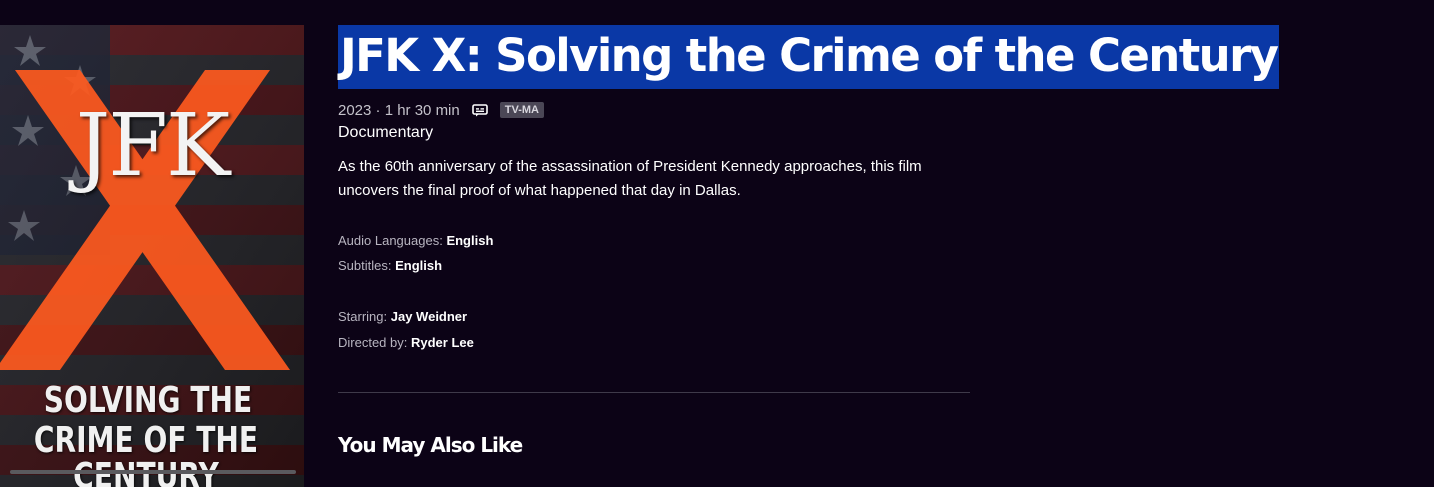  I want to click on starring-label: Starring:, so click(364, 316).